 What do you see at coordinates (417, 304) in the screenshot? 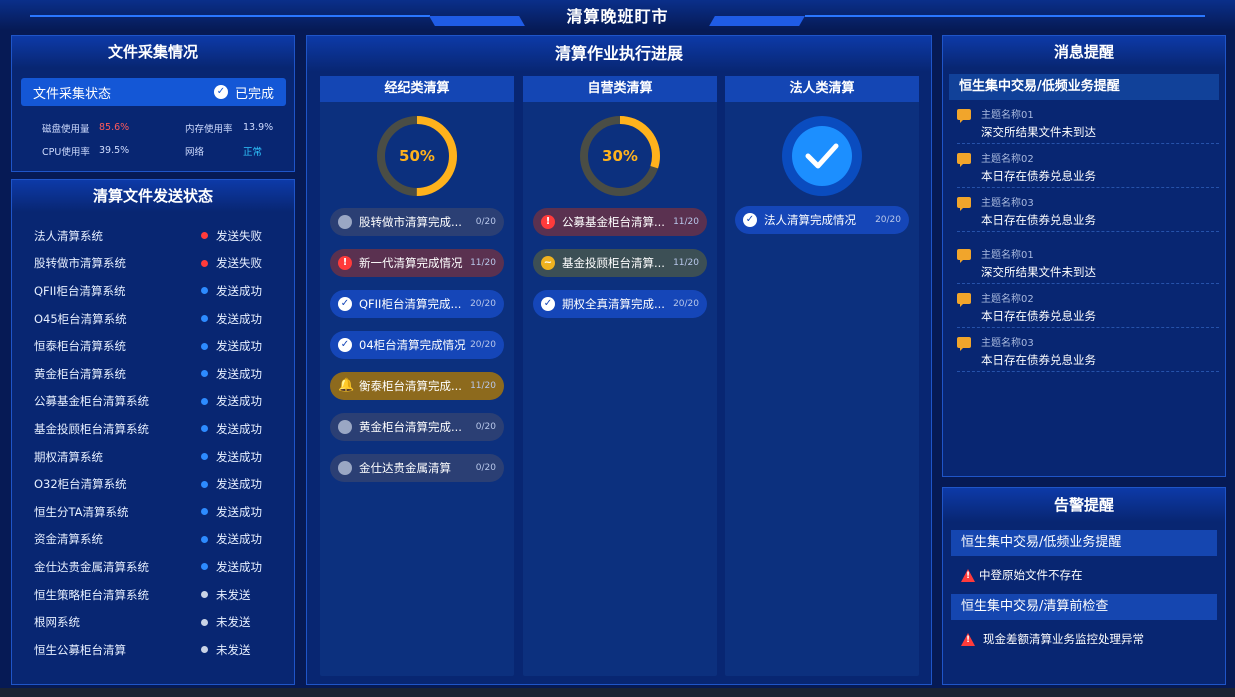
I see `task-pill: ✓ QFII柜台清算完成... 20/20` at bounding box center [417, 304].